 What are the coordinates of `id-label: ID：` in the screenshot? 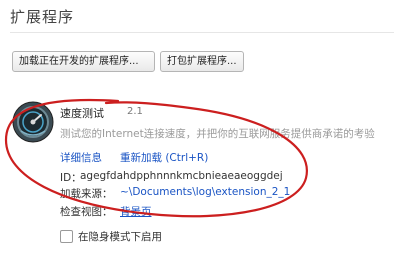 It's located at (71, 178).